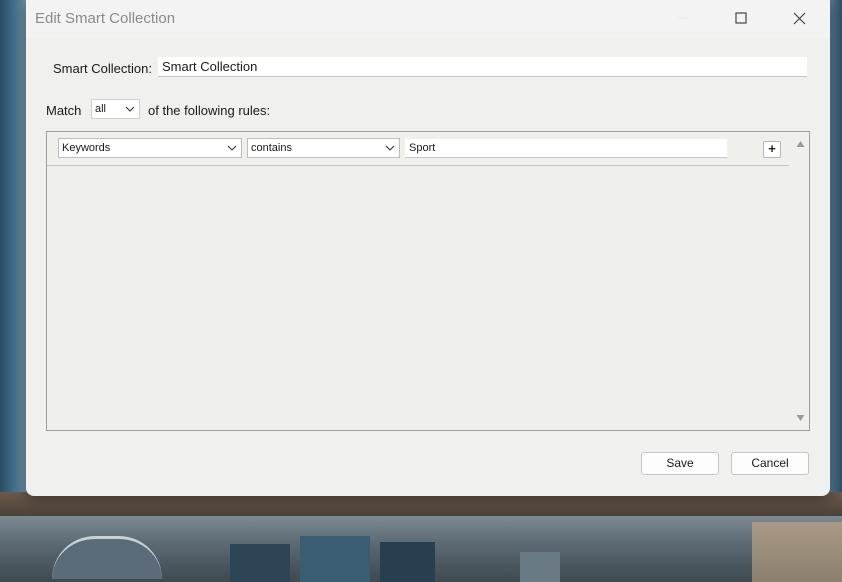 The width and height of the screenshot is (842, 582). What do you see at coordinates (800, 281) in the screenshot?
I see `rules-scrollbar` at bounding box center [800, 281].